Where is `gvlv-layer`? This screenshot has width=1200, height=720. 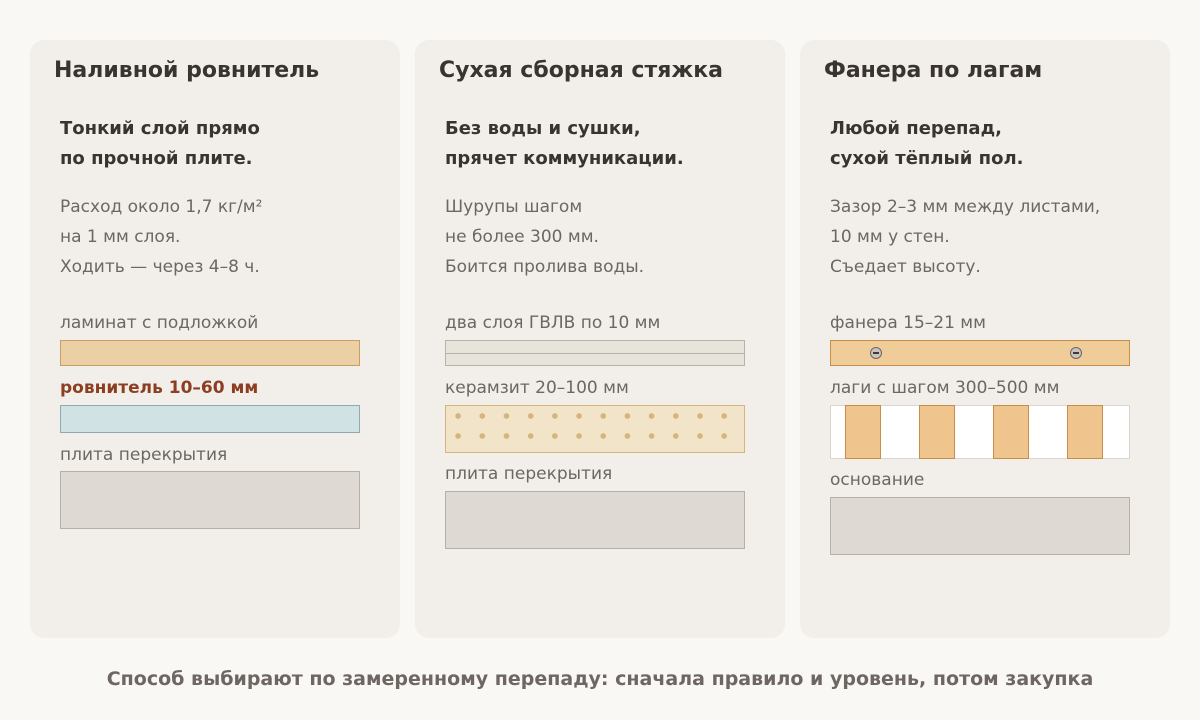 gvlv-layer is located at coordinates (595, 353).